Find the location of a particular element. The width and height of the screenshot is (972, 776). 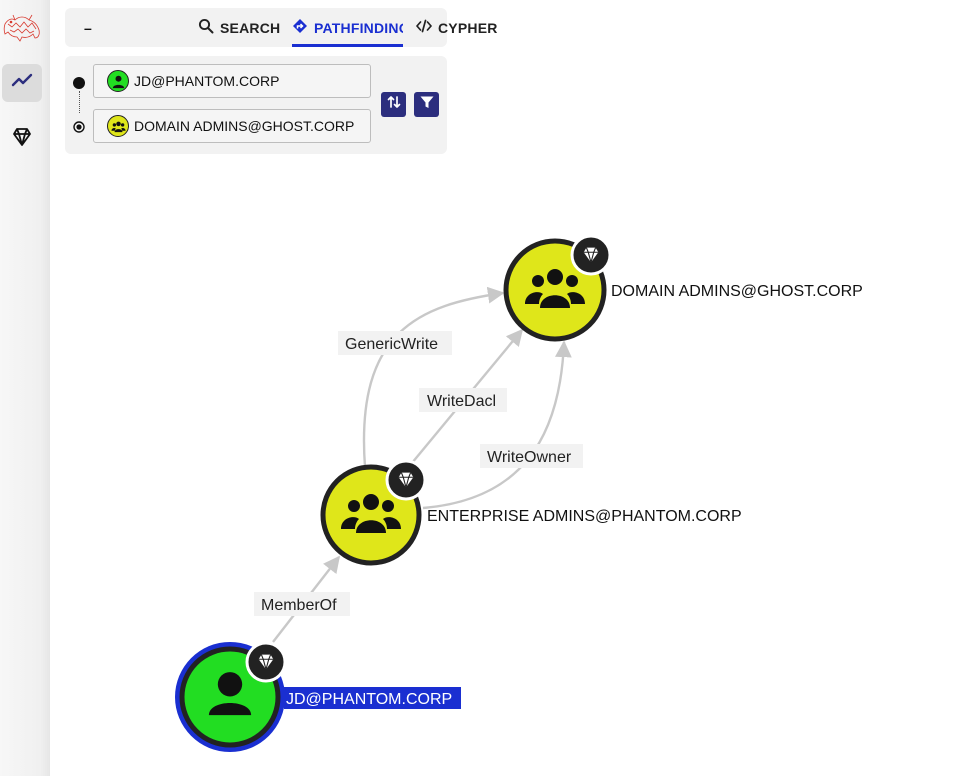

node-label-jd: JD@PHANTOM.CORP is located at coordinates (369, 699).